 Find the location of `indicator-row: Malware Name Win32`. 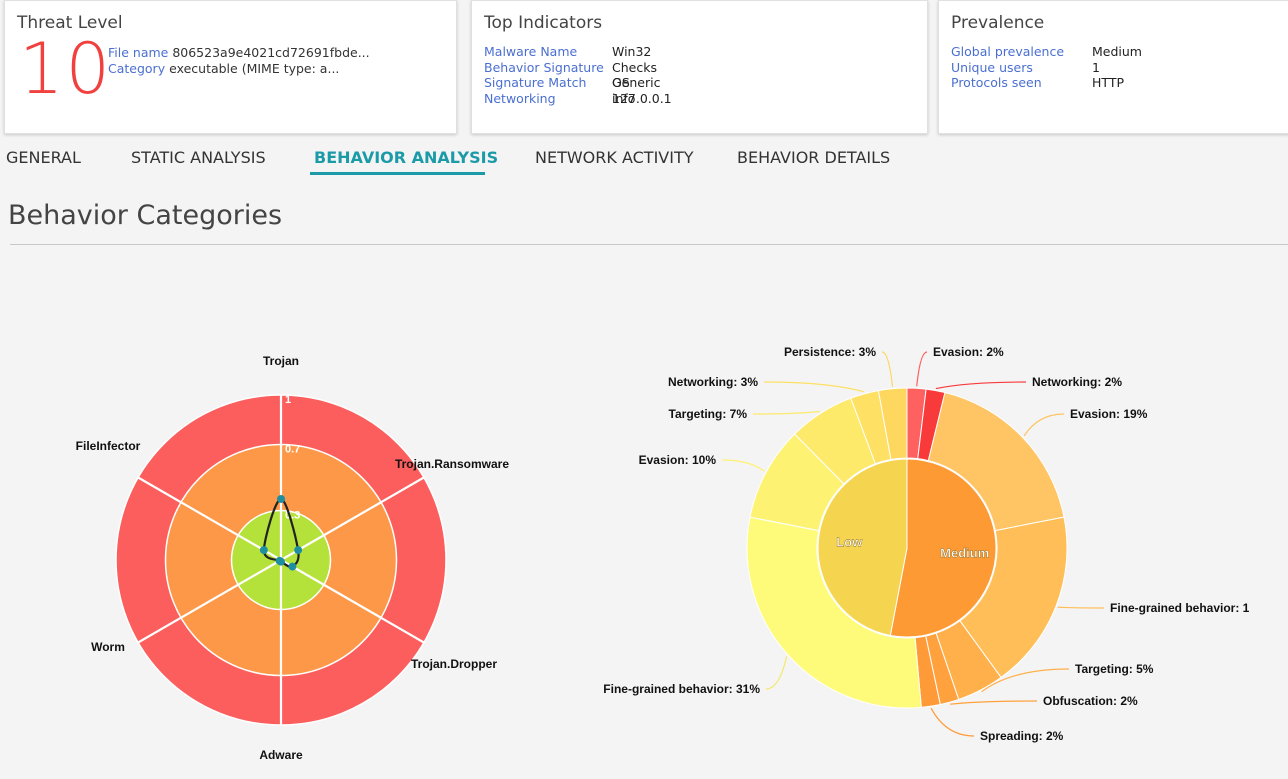

indicator-row: Malware Name Win32 is located at coordinates (567, 52).